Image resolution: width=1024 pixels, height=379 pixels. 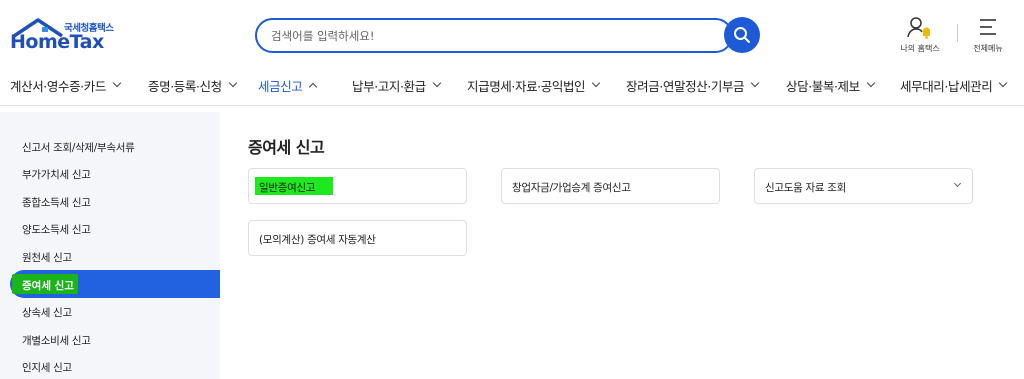 I want to click on card-general-gift-filing: 일반증여신고, so click(x=357, y=186).